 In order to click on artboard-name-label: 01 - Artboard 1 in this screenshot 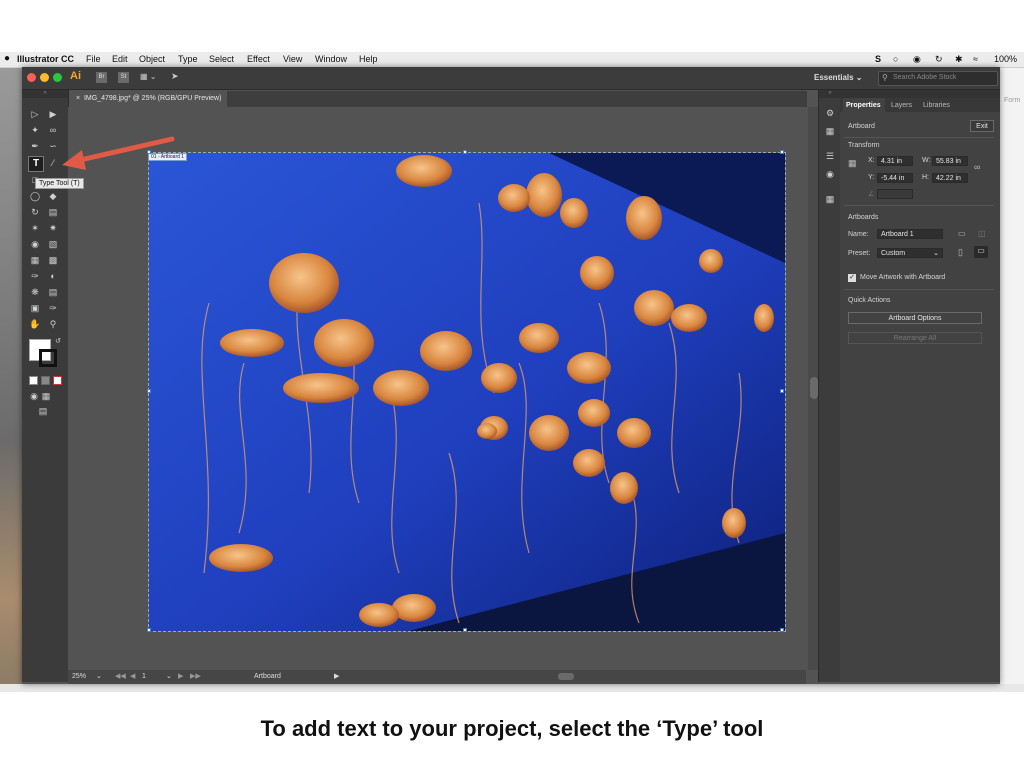, I will do `click(168, 157)`.